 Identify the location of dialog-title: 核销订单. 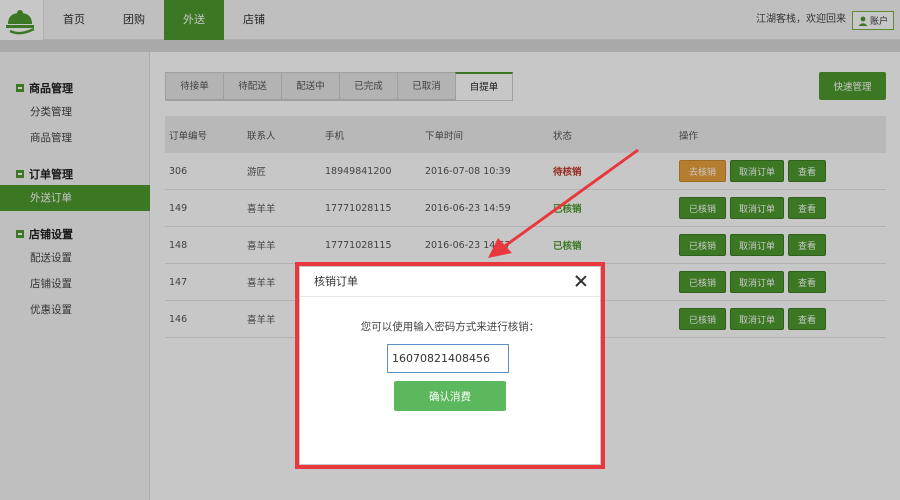
(336, 281).